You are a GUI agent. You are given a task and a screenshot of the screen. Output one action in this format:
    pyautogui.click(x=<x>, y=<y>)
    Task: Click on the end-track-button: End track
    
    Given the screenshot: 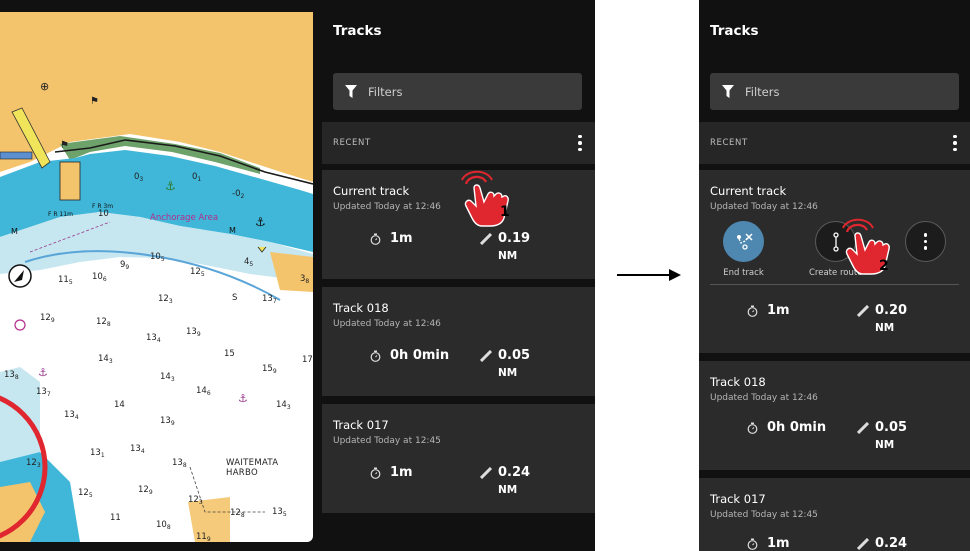 What is the action you would take?
    pyautogui.click(x=743, y=249)
    